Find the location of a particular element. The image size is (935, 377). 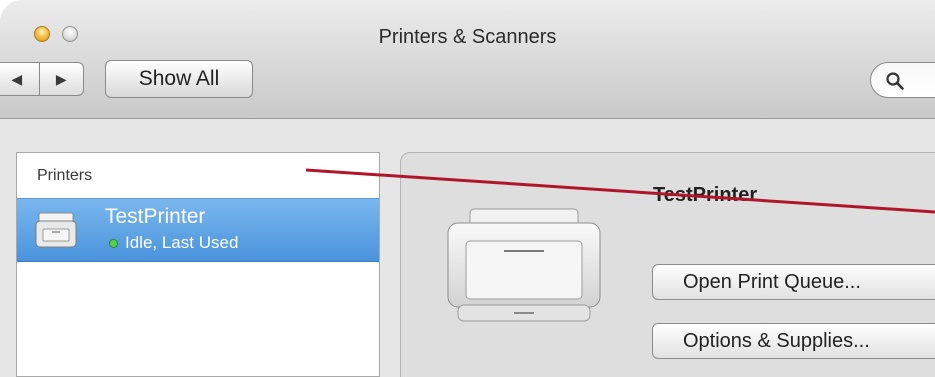

printer-name-label: TestPrinter is located at coordinates (155, 216).